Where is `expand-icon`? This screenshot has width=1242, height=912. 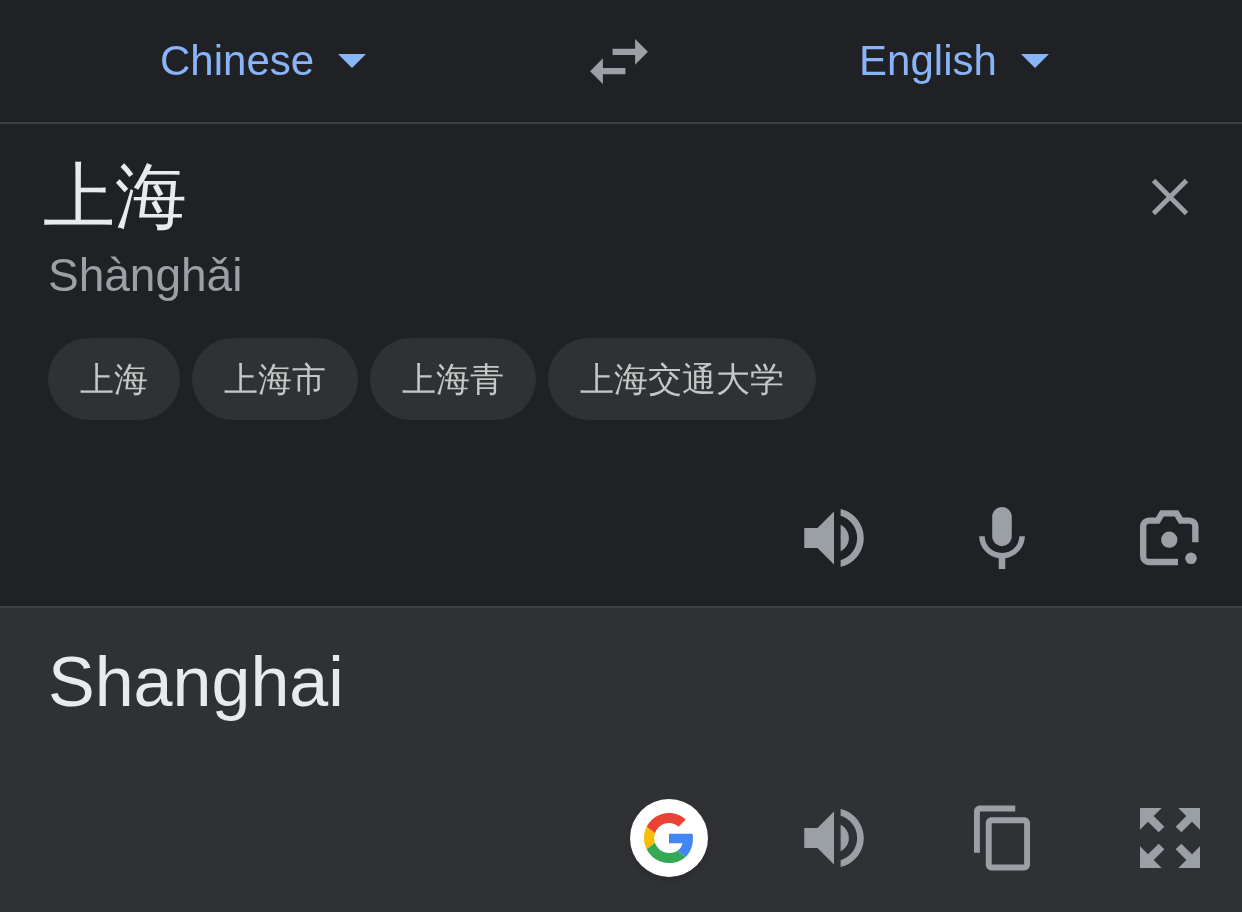
expand-icon is located at coordinates (1170, 838).